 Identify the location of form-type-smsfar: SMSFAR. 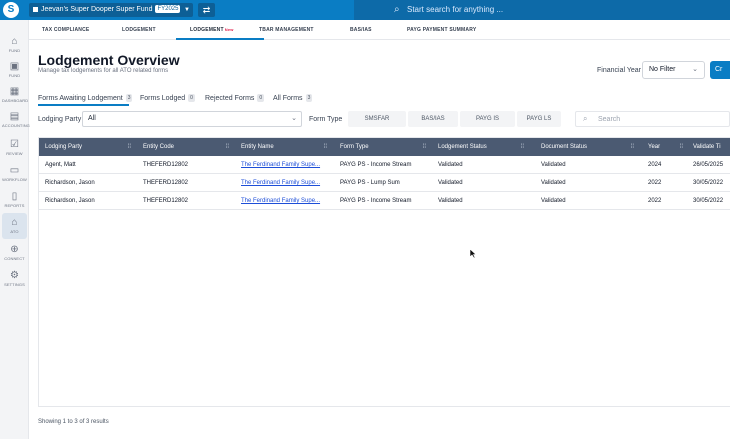
(377, 119).